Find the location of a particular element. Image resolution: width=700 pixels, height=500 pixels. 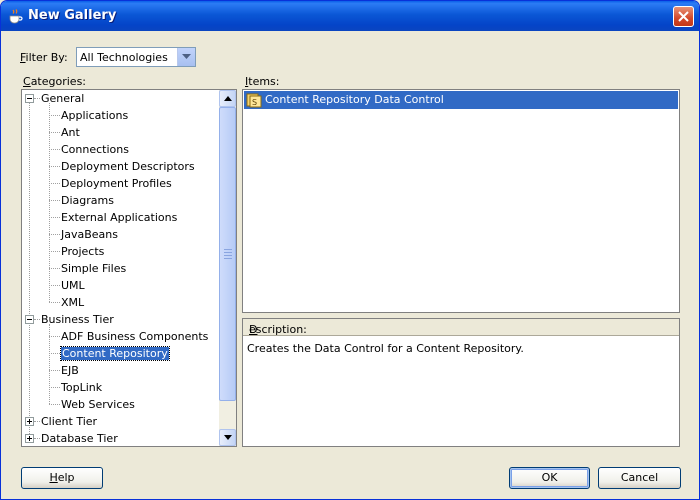

tree-item: Deployment Profiles is located at coordinates (116, 183).